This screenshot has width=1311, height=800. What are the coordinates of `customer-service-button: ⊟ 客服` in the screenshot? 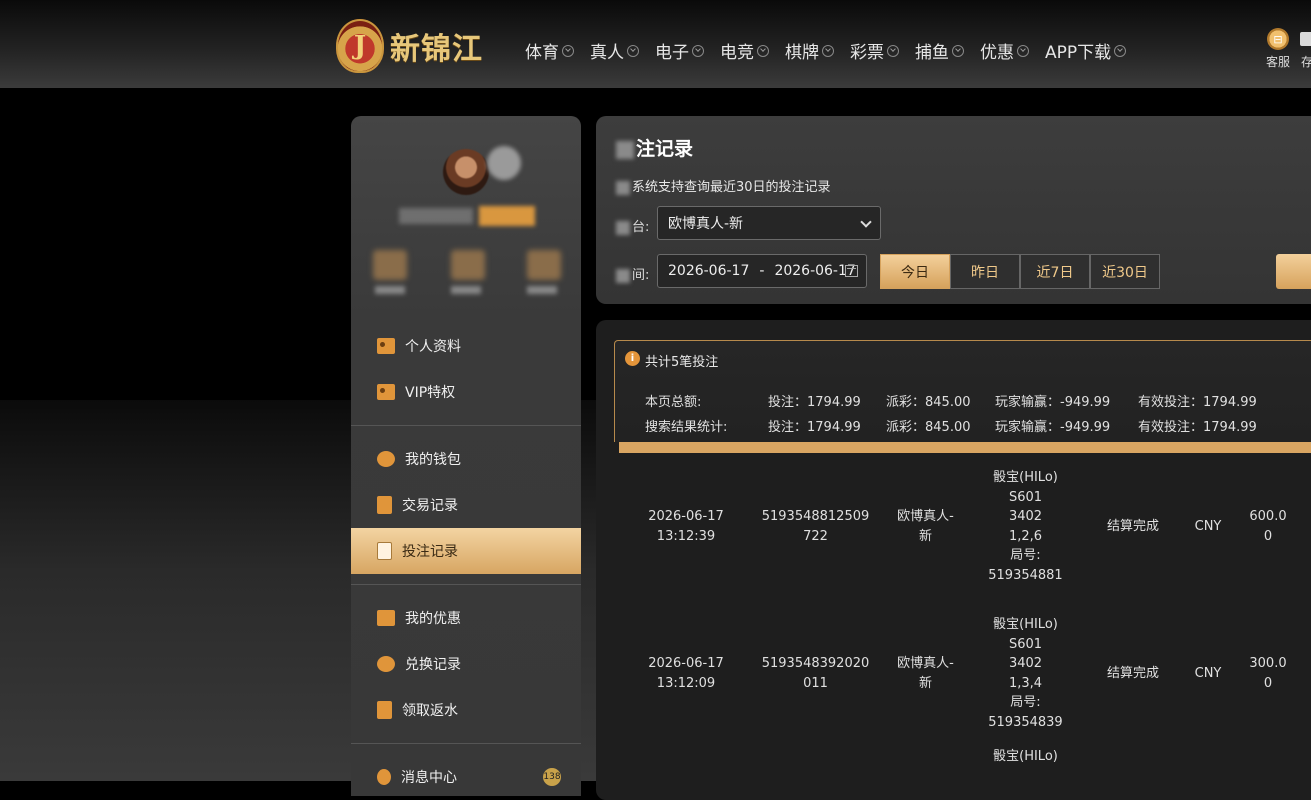 It's located at (1278, 49).